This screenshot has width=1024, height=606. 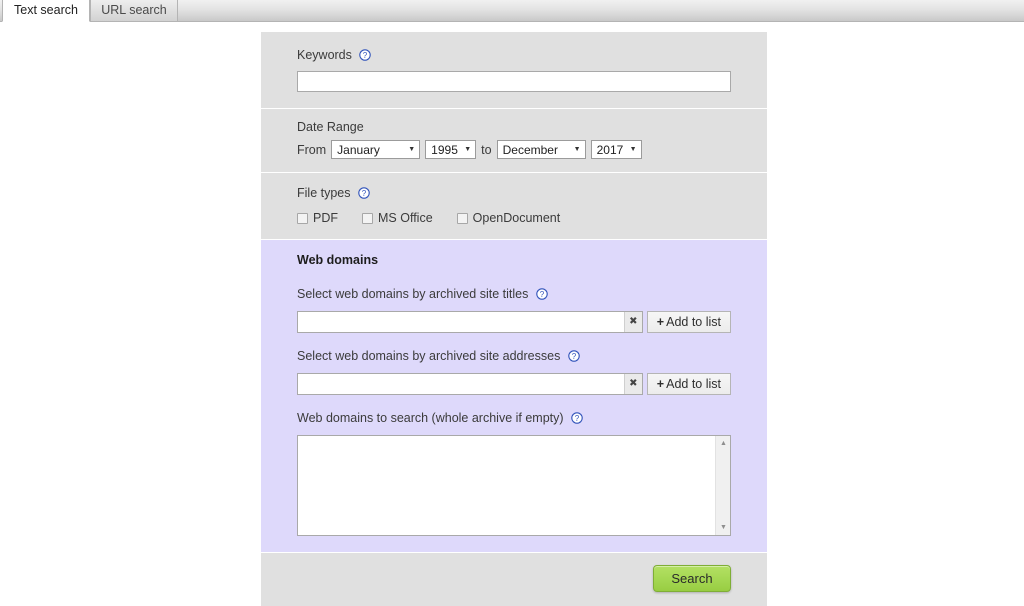 What do you see at coordinates (324, 193) in the screenshot?
I see `file-types-label: File types` at bounding box center [324, 193].